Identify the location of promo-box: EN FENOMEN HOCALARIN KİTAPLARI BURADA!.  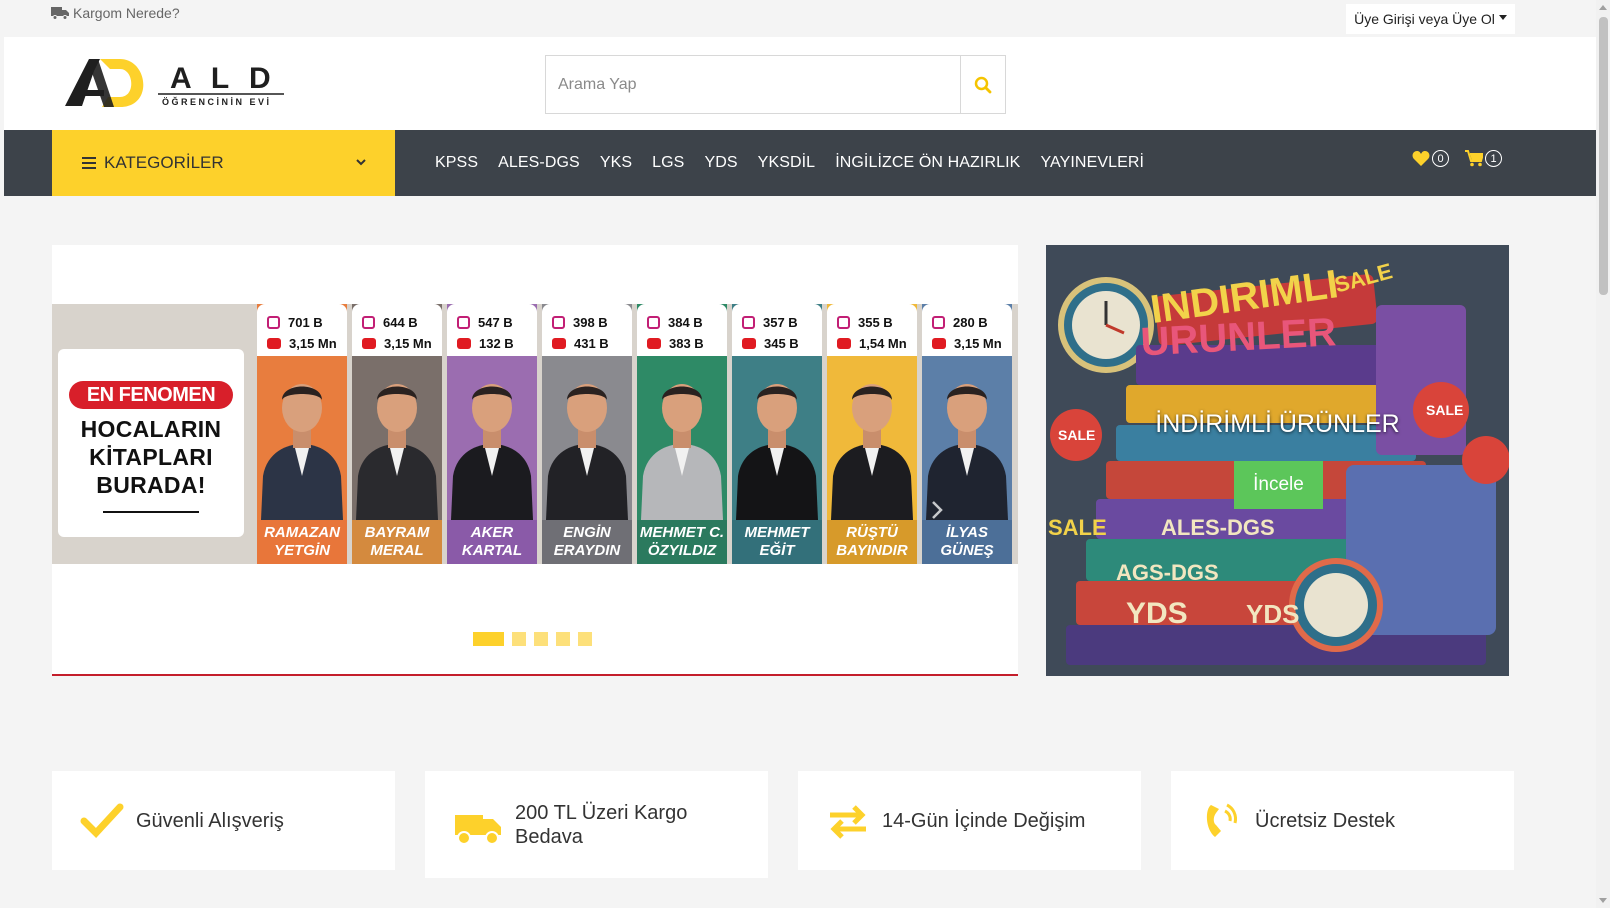
(151, 443).